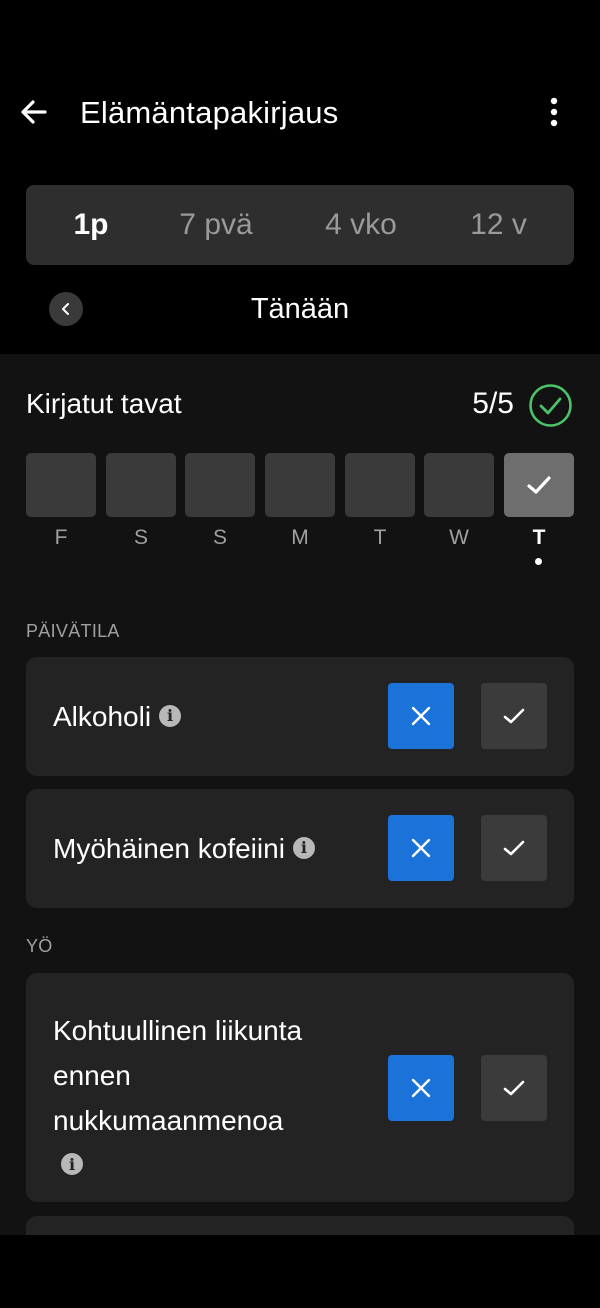  What do you see at coordinates (209, 112) in the screenshot?
I see `page-title: Elämäntapakirjaus` at bounding box center [209, 112].